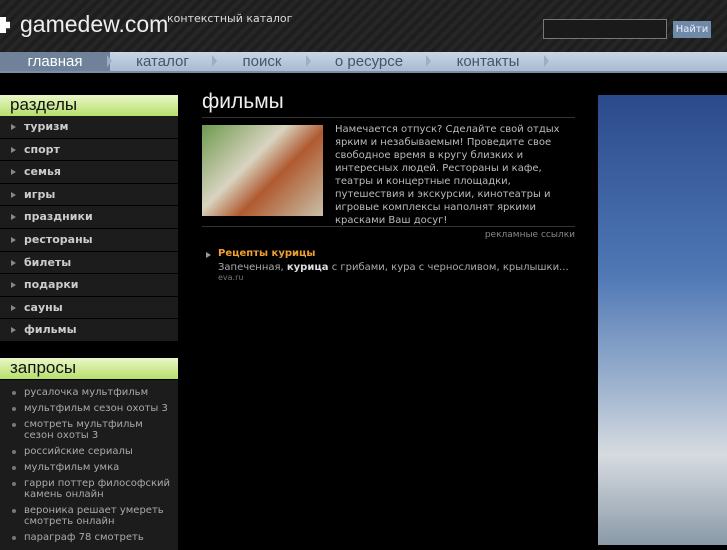 The height and width of the screenshot is (550, 727). I want to click on section-item: сауны, so click(89, 308).